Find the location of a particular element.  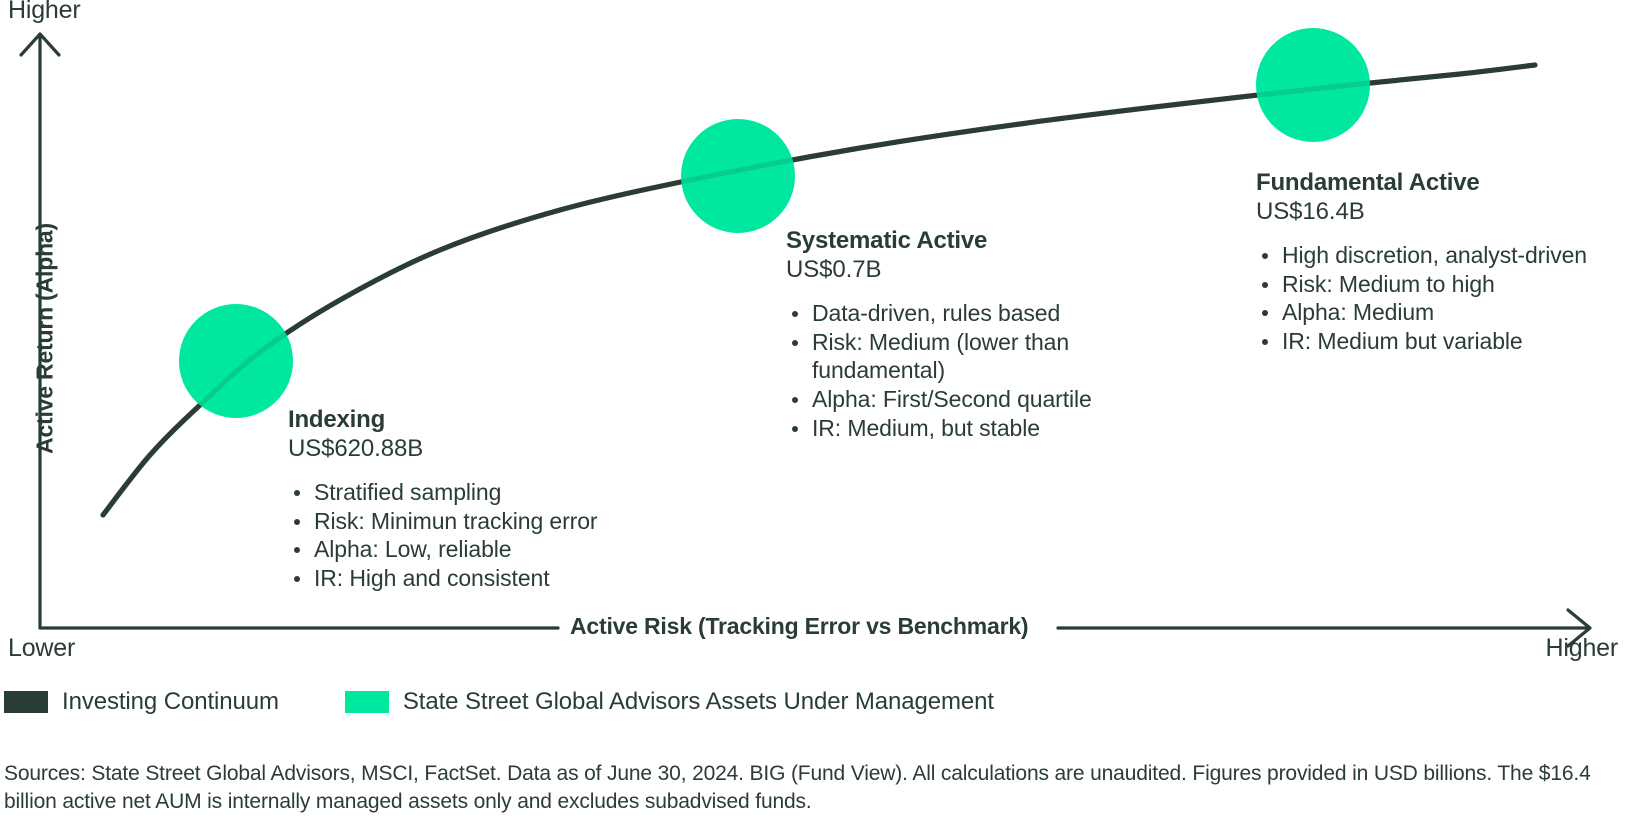

legend-label: Investing Continuum is located at coordinates (170, 701).